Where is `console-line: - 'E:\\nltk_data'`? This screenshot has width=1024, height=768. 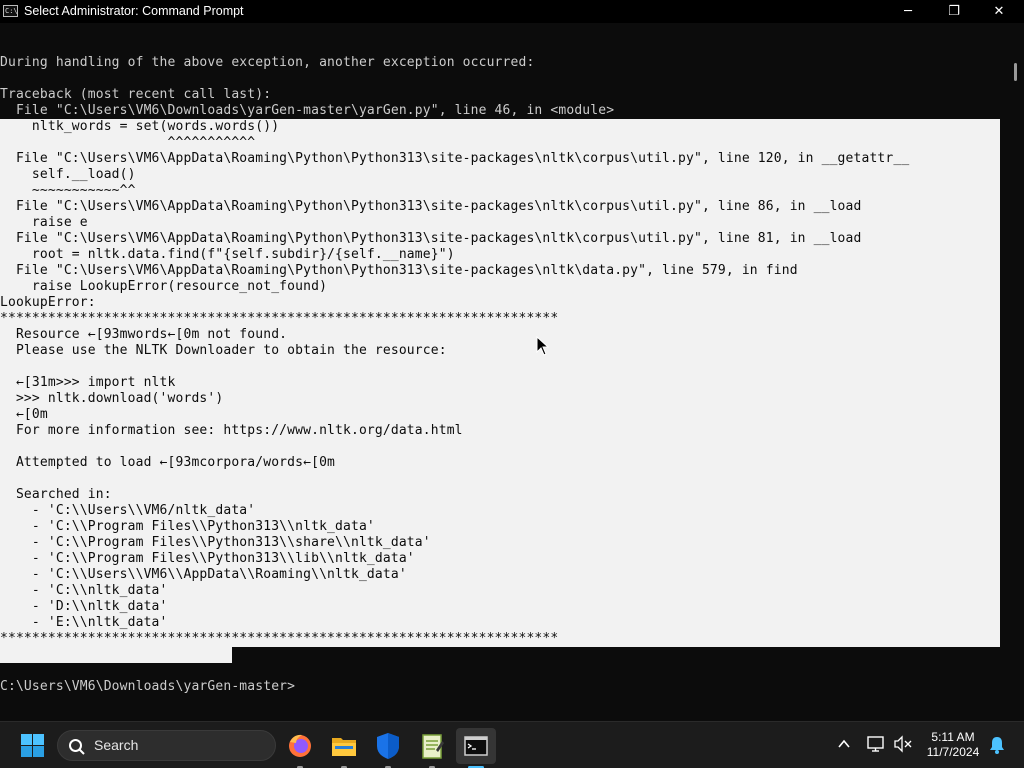 console-line: - 'E:\\nltk_data' is located at coordinates (84, 622).